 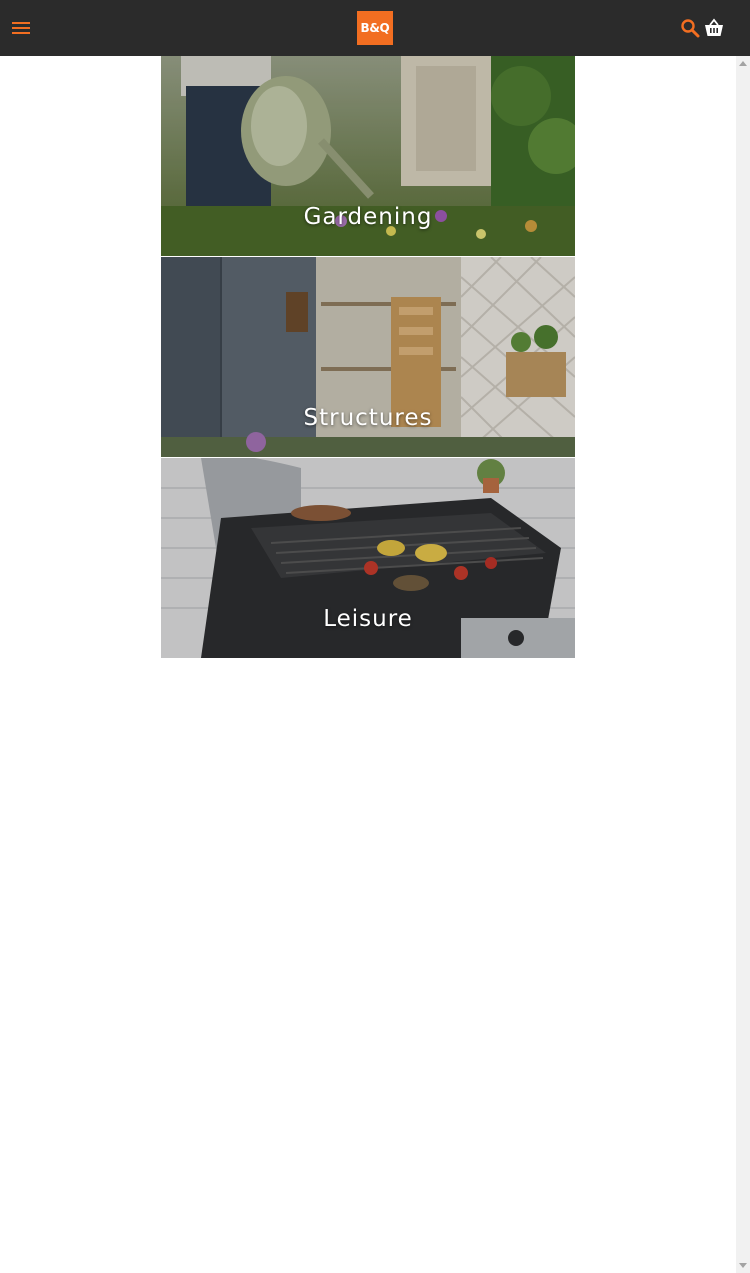 I want to click on scroll-up-arrow-icon, so click(x=743, y=63).